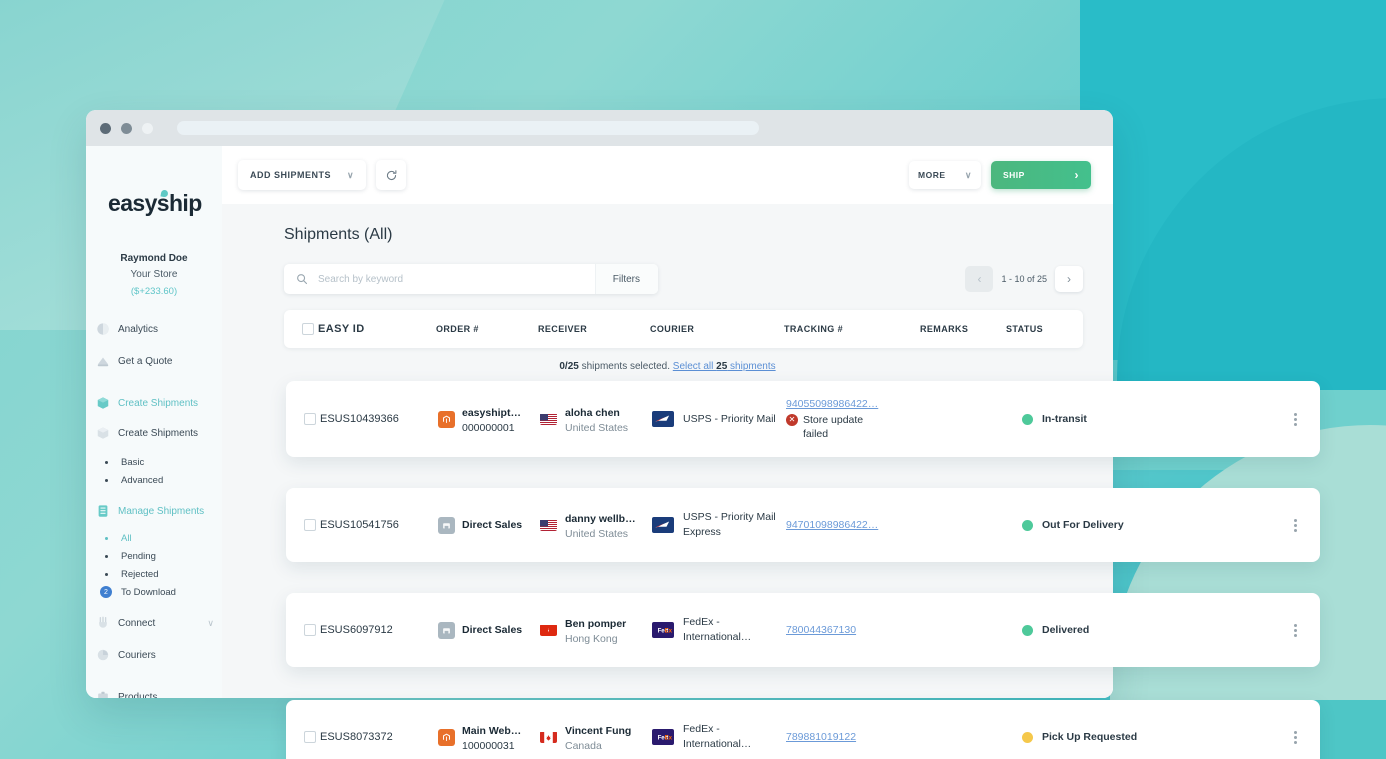  What do you see at coordinates (159, 692) in the screenshot?
I see `sidebar-item-products: Products` at bounding box center [159, 692].